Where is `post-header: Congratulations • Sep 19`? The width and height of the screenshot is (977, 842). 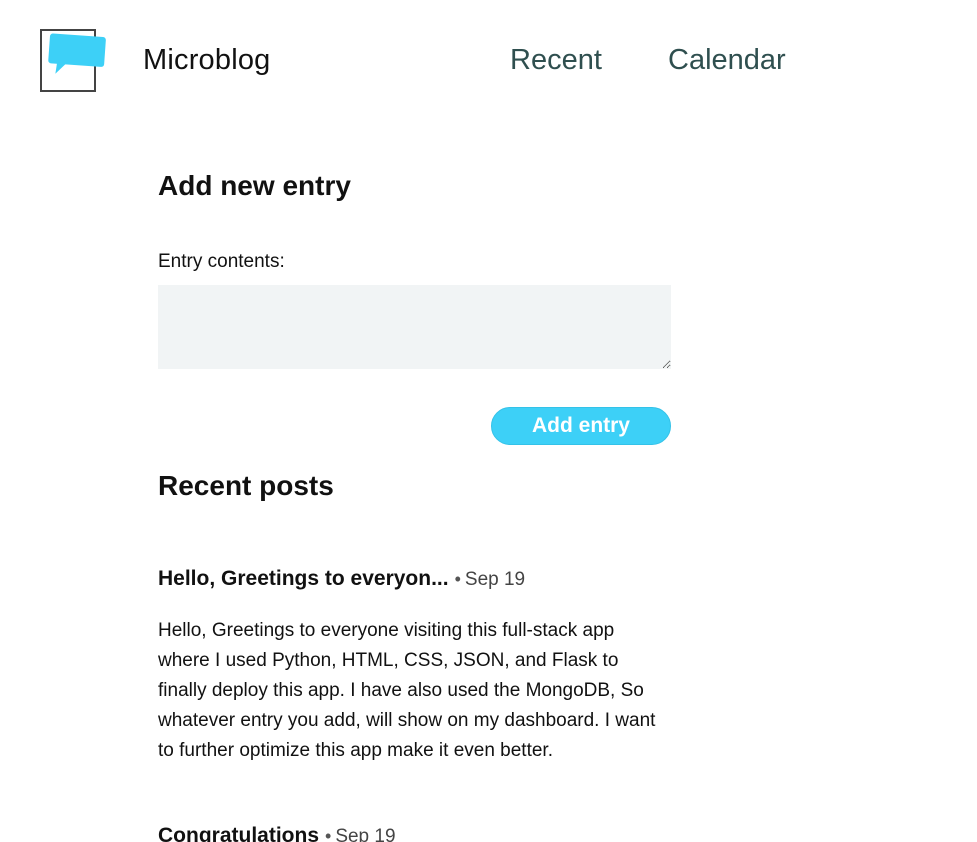 post-header: Congratulations • Sep 19 is located at coordinates (414, 833).